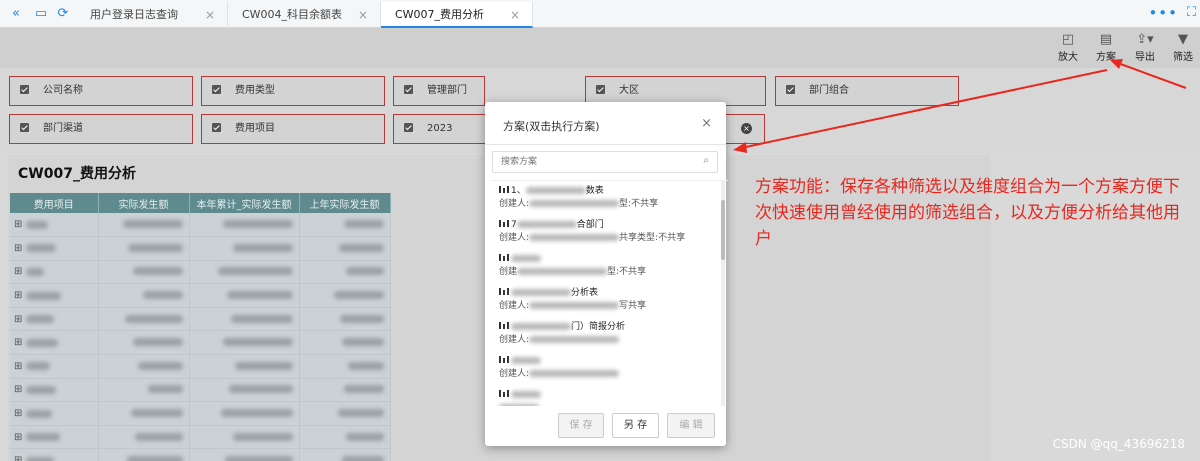  What do you see at coordinates (304, 15) in the screenshot?
I see `tab-account-balance: CW004_科目余额表 ×` at bounding box center [304, 15].